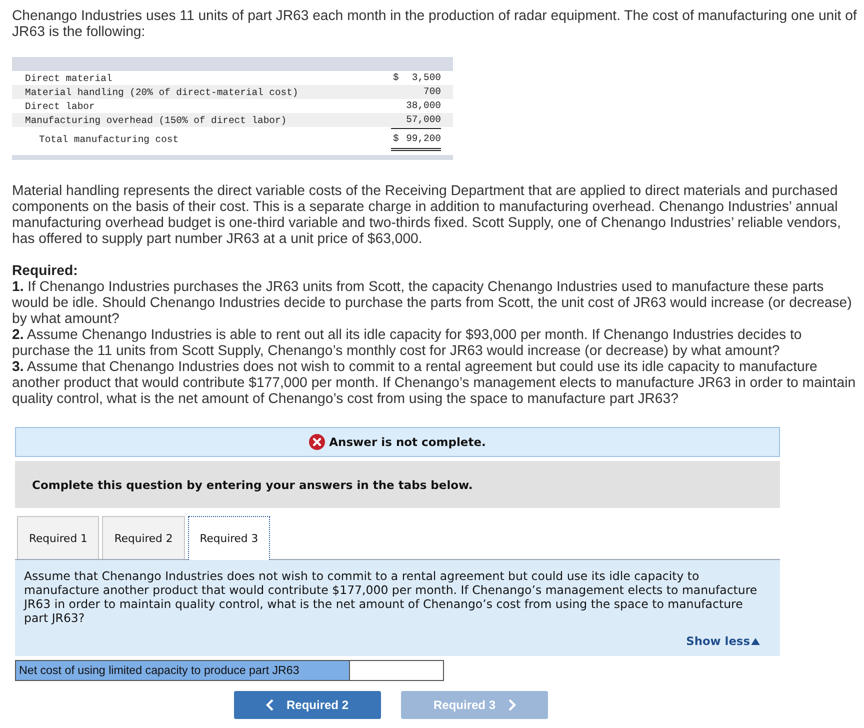 This screenshot has width=864, height=728. I want to click on table-cell-text: Manufacturing overhead (150% of direct labor), so click(155, 120).